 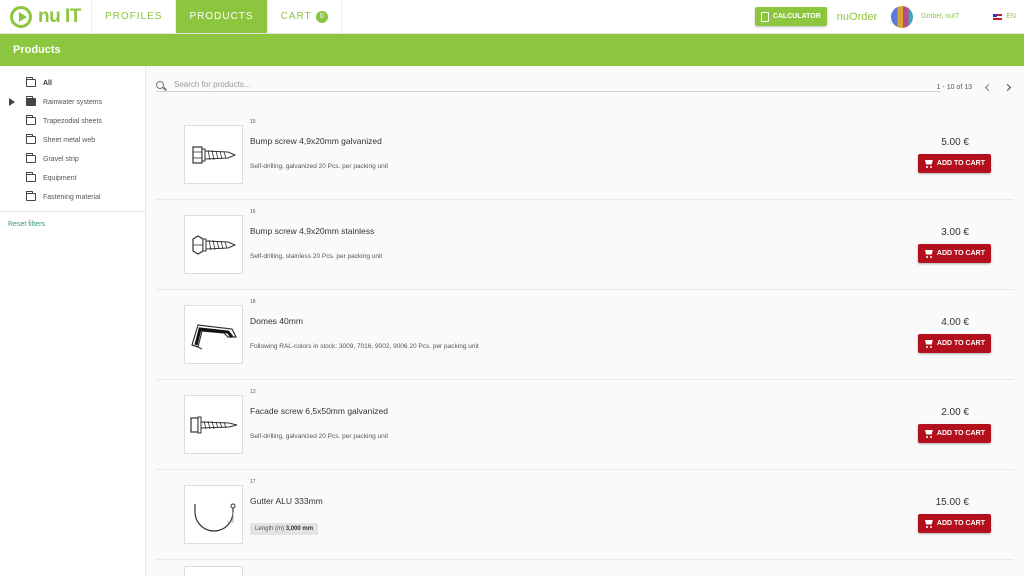 What do you see at coordinates (955, 142) in the screenshot?
I see `product-price: 5.00 €` at bounding box center [955, 142].